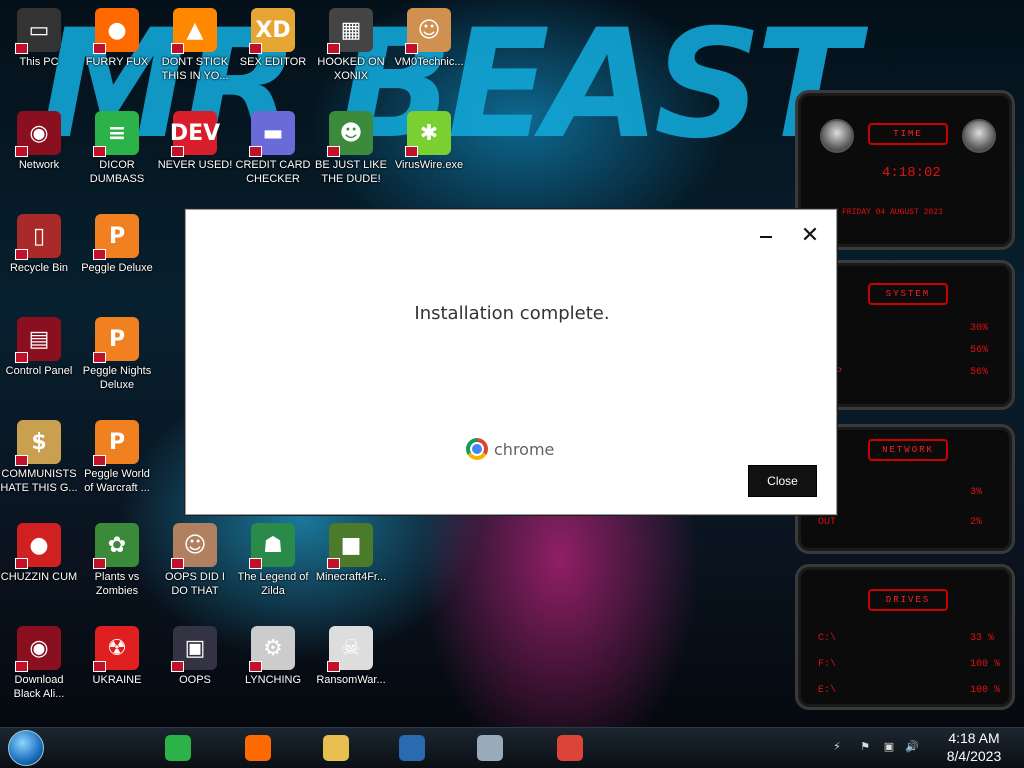 The height and width of the screenshot is (768, 1024). Describe the element at coordinates (570, 748) in the screenshot. I see `taskbar-chrome-button` at that location.